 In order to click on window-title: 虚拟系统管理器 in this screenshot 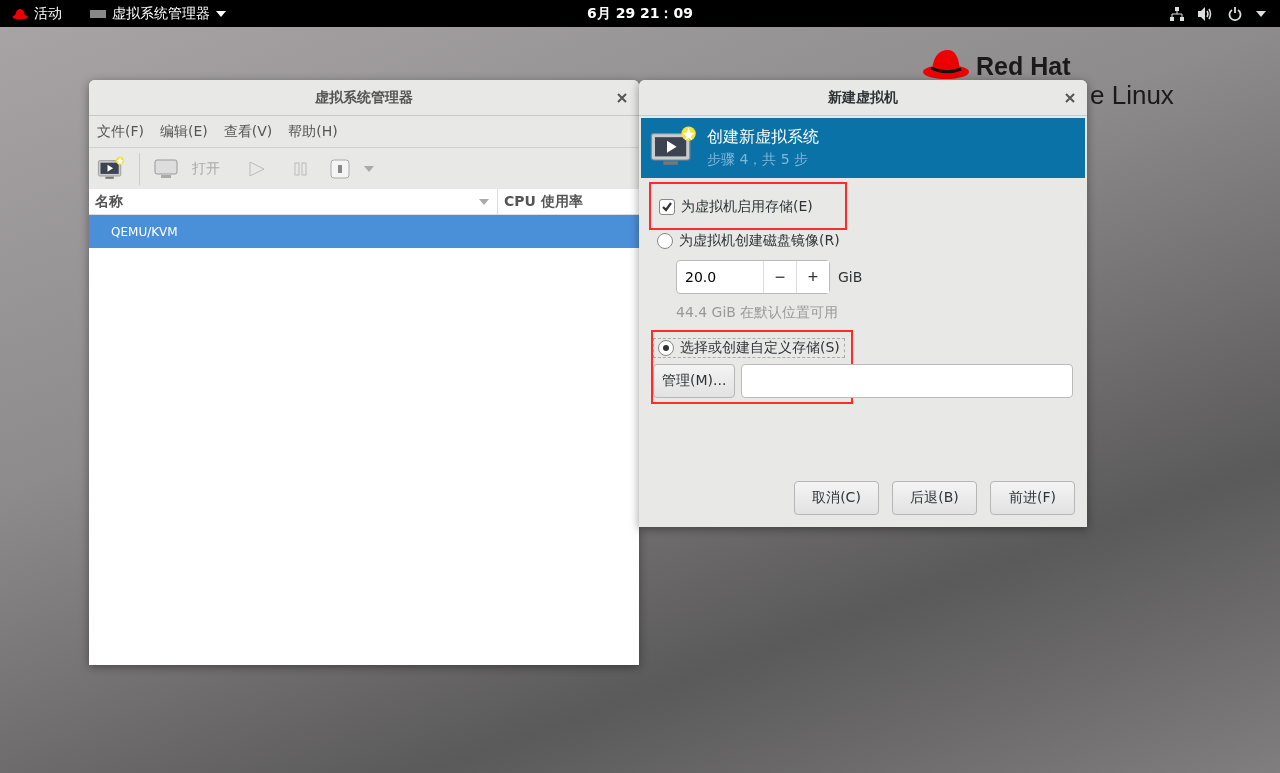, I will do `click(364, 97)`.